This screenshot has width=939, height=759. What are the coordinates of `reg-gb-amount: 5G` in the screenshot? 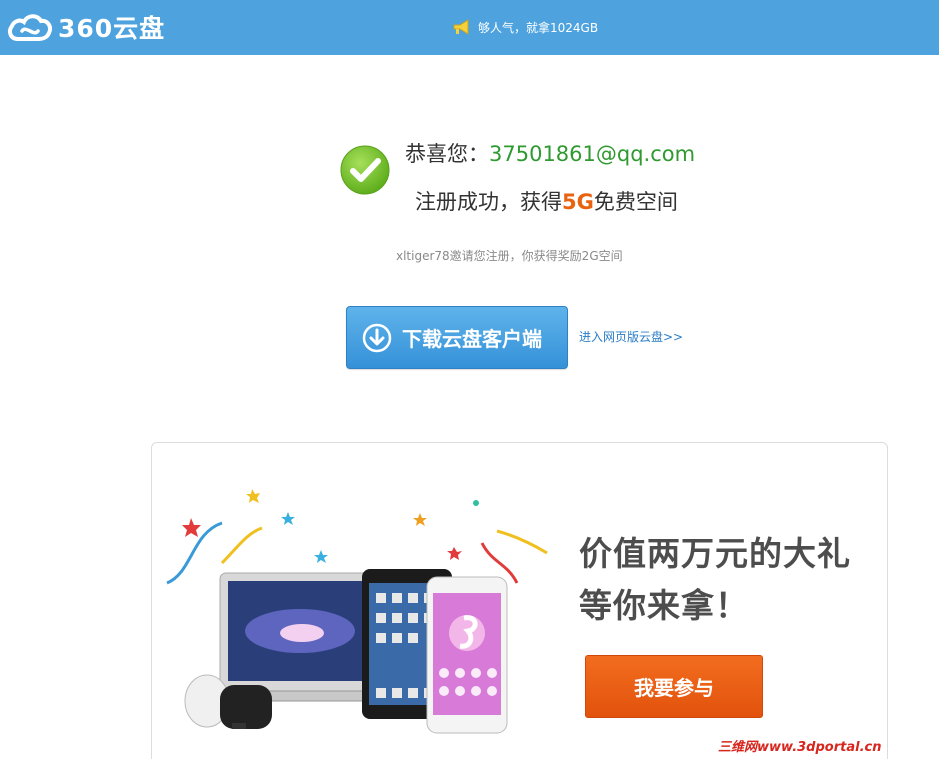 It's located at (578, 202).